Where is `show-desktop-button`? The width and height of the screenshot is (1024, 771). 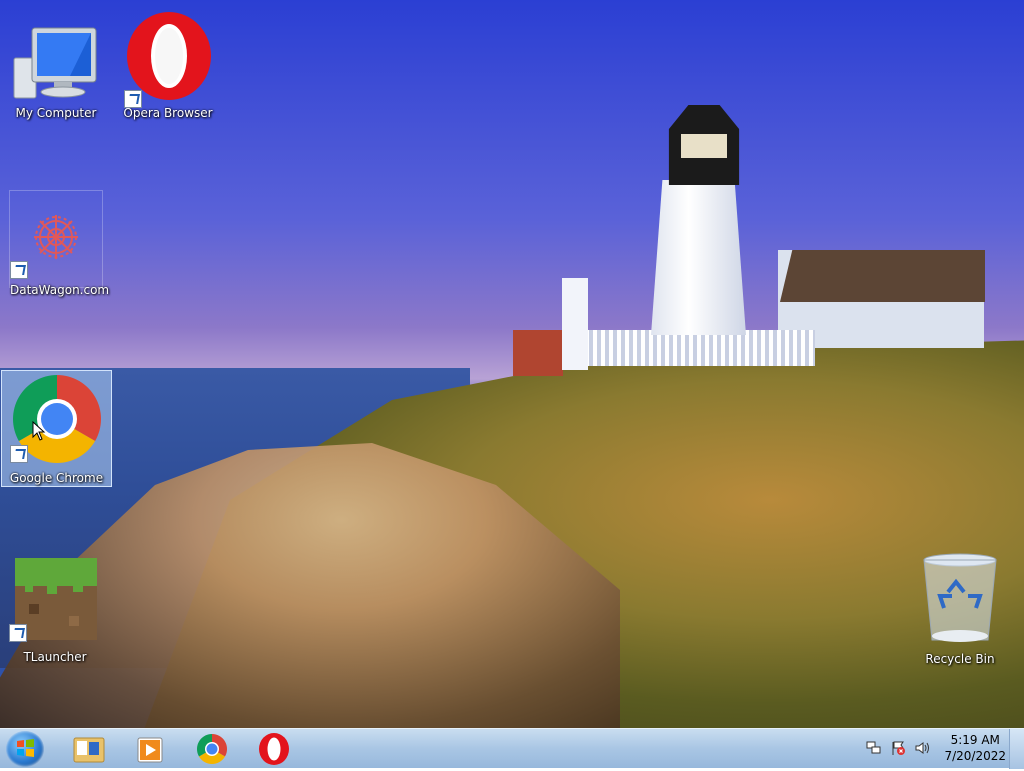 show-desktop-button is located at coordinates (1016, 749).